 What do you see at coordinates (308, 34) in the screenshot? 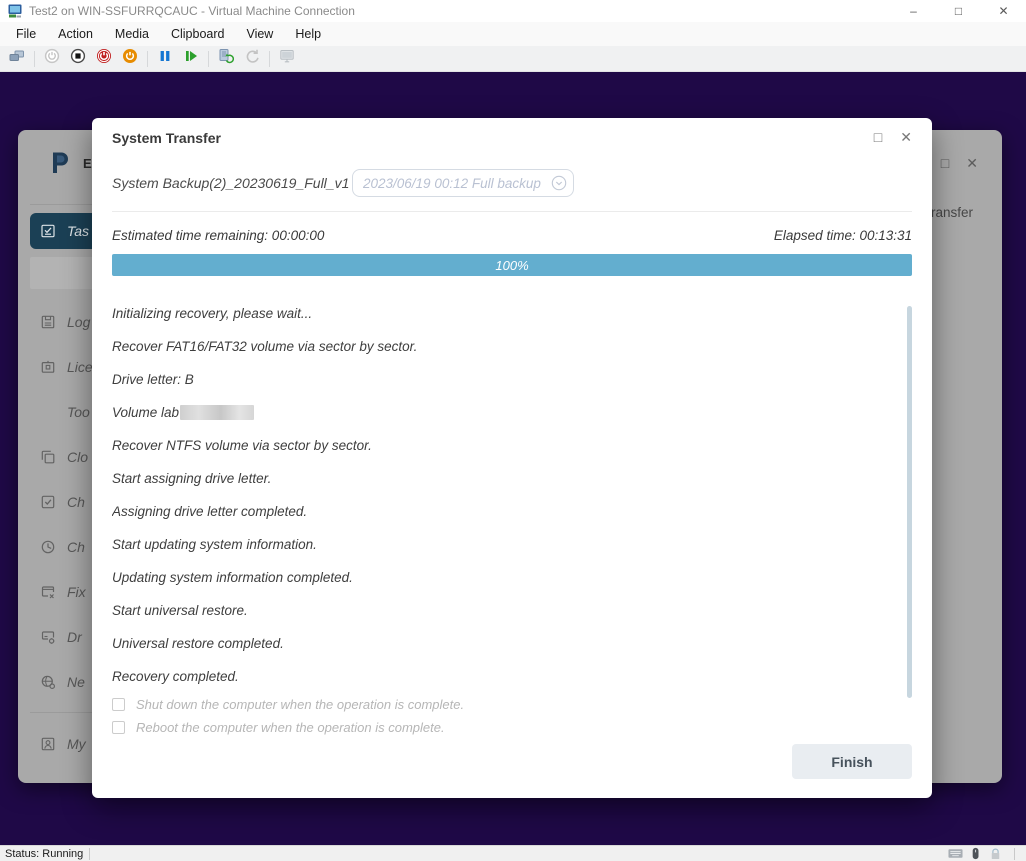
I see `menu-help: Help` at bounding box center [308, 34].